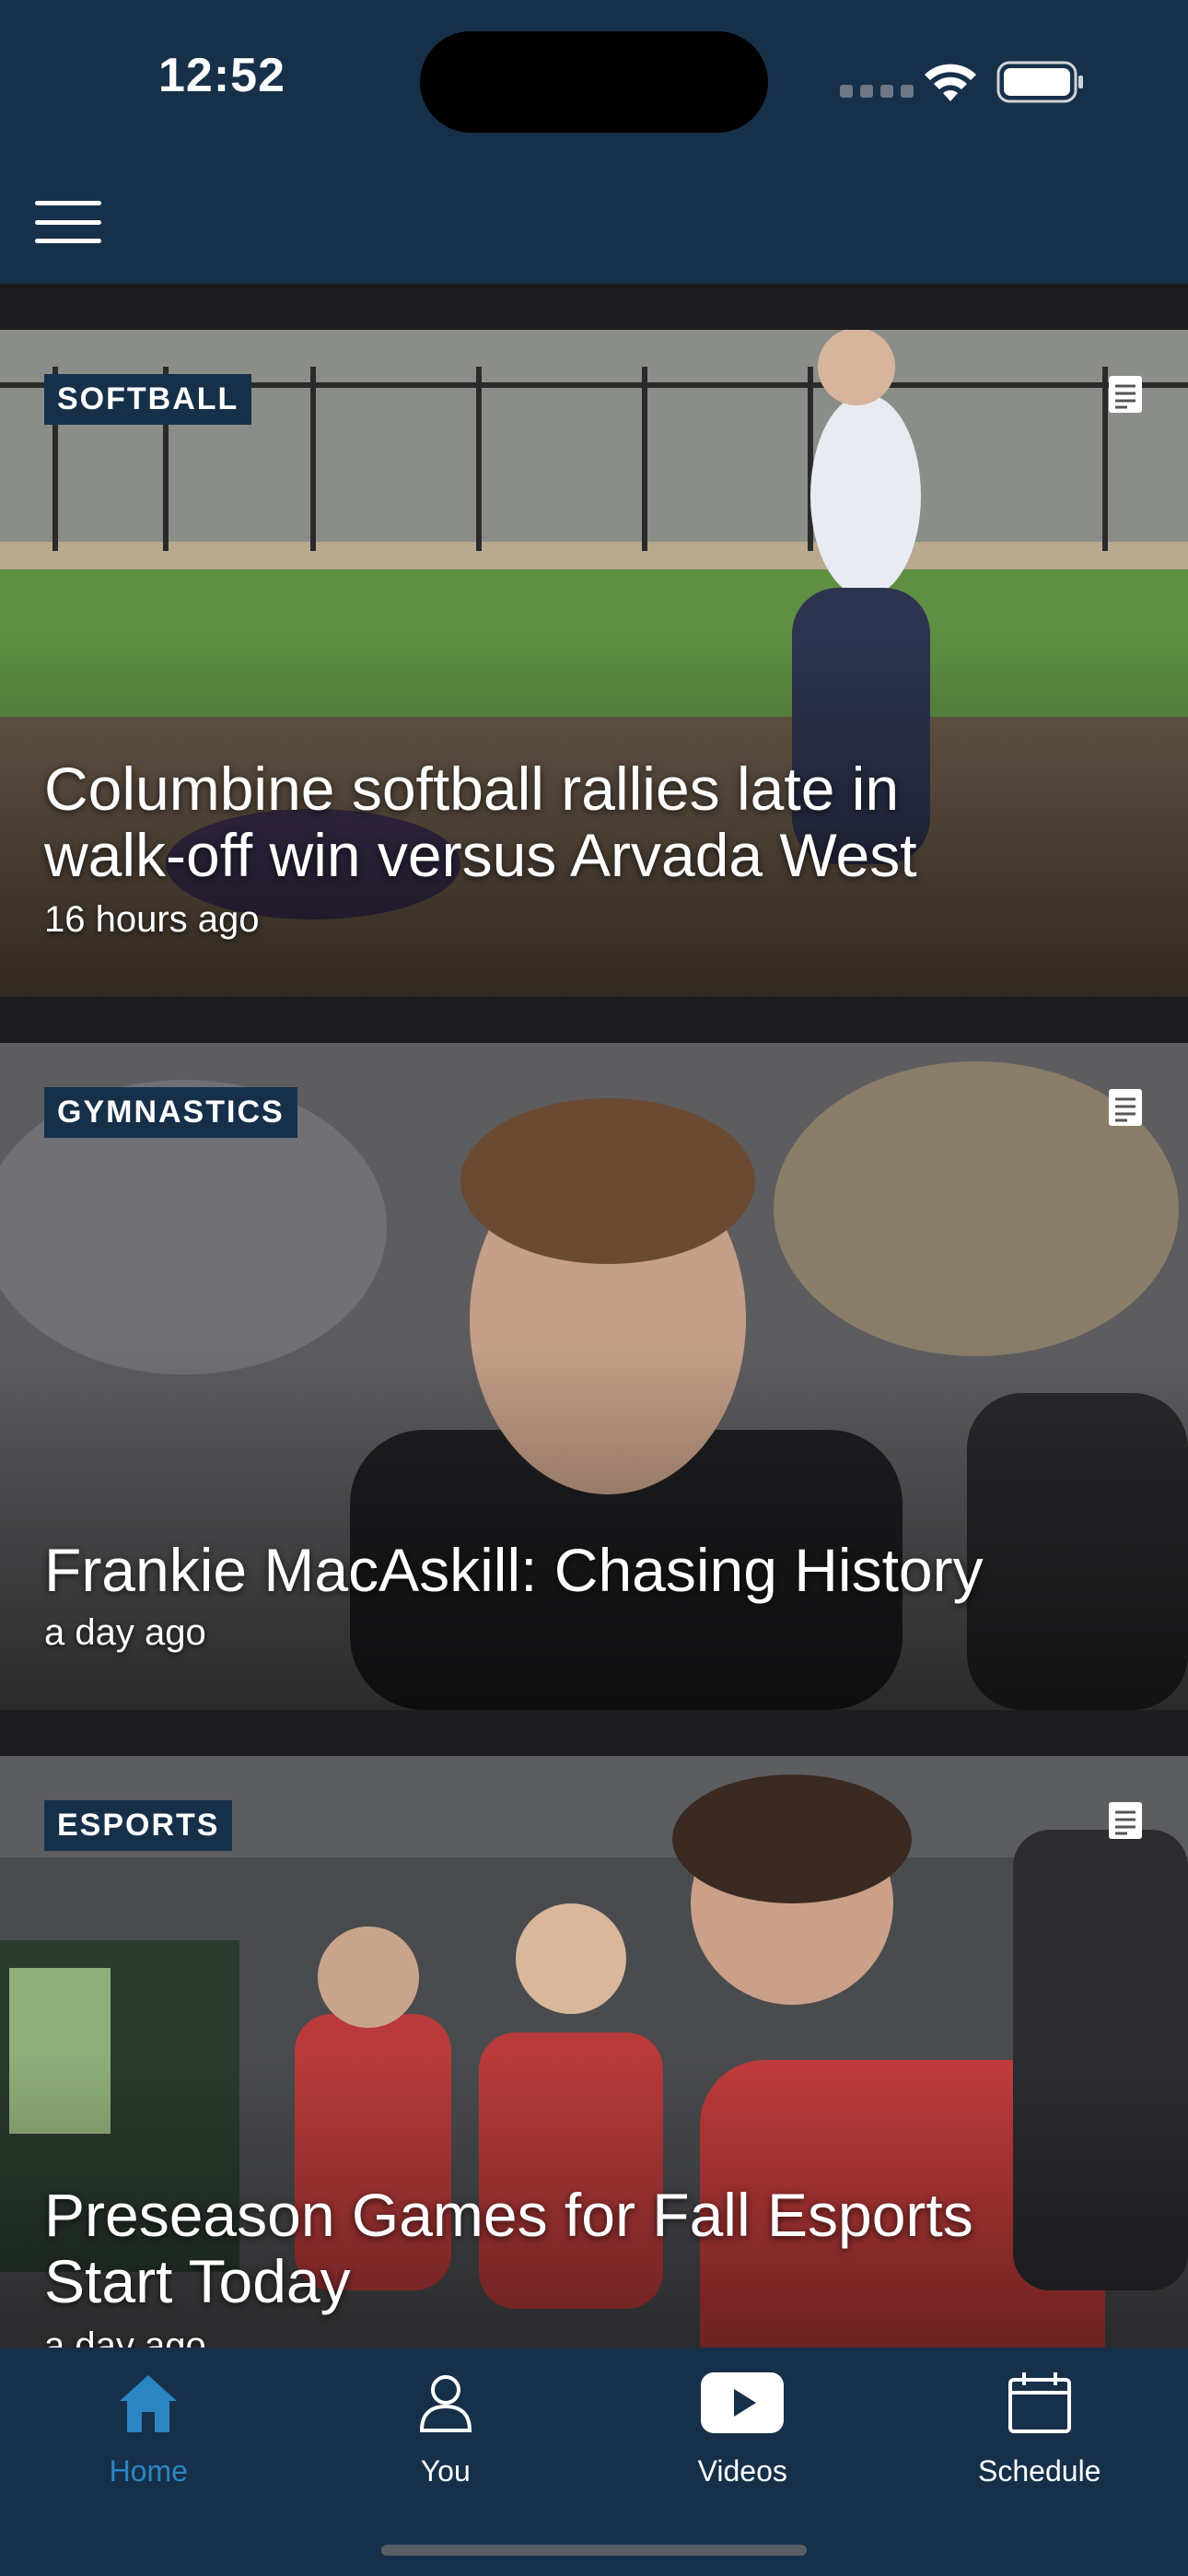  I want to click on category-badge: SOFTBALL, so click(148, 399).